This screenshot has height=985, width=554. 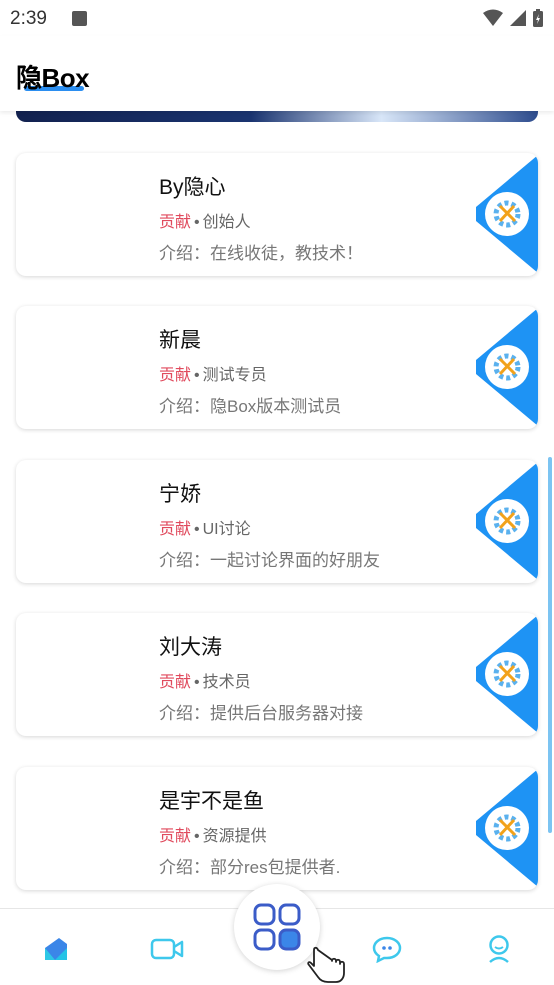 What do you see at coordinates (234, 836) in the screenshot?
I see `role-text: 资源提供` at bounding box center [234, 836].